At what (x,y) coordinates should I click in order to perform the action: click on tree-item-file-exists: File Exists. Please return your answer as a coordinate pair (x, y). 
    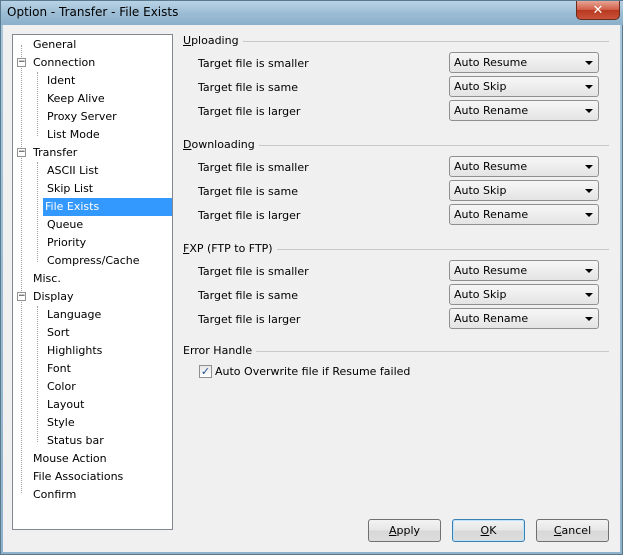
    Looking at the image, I should click on (107, 207).